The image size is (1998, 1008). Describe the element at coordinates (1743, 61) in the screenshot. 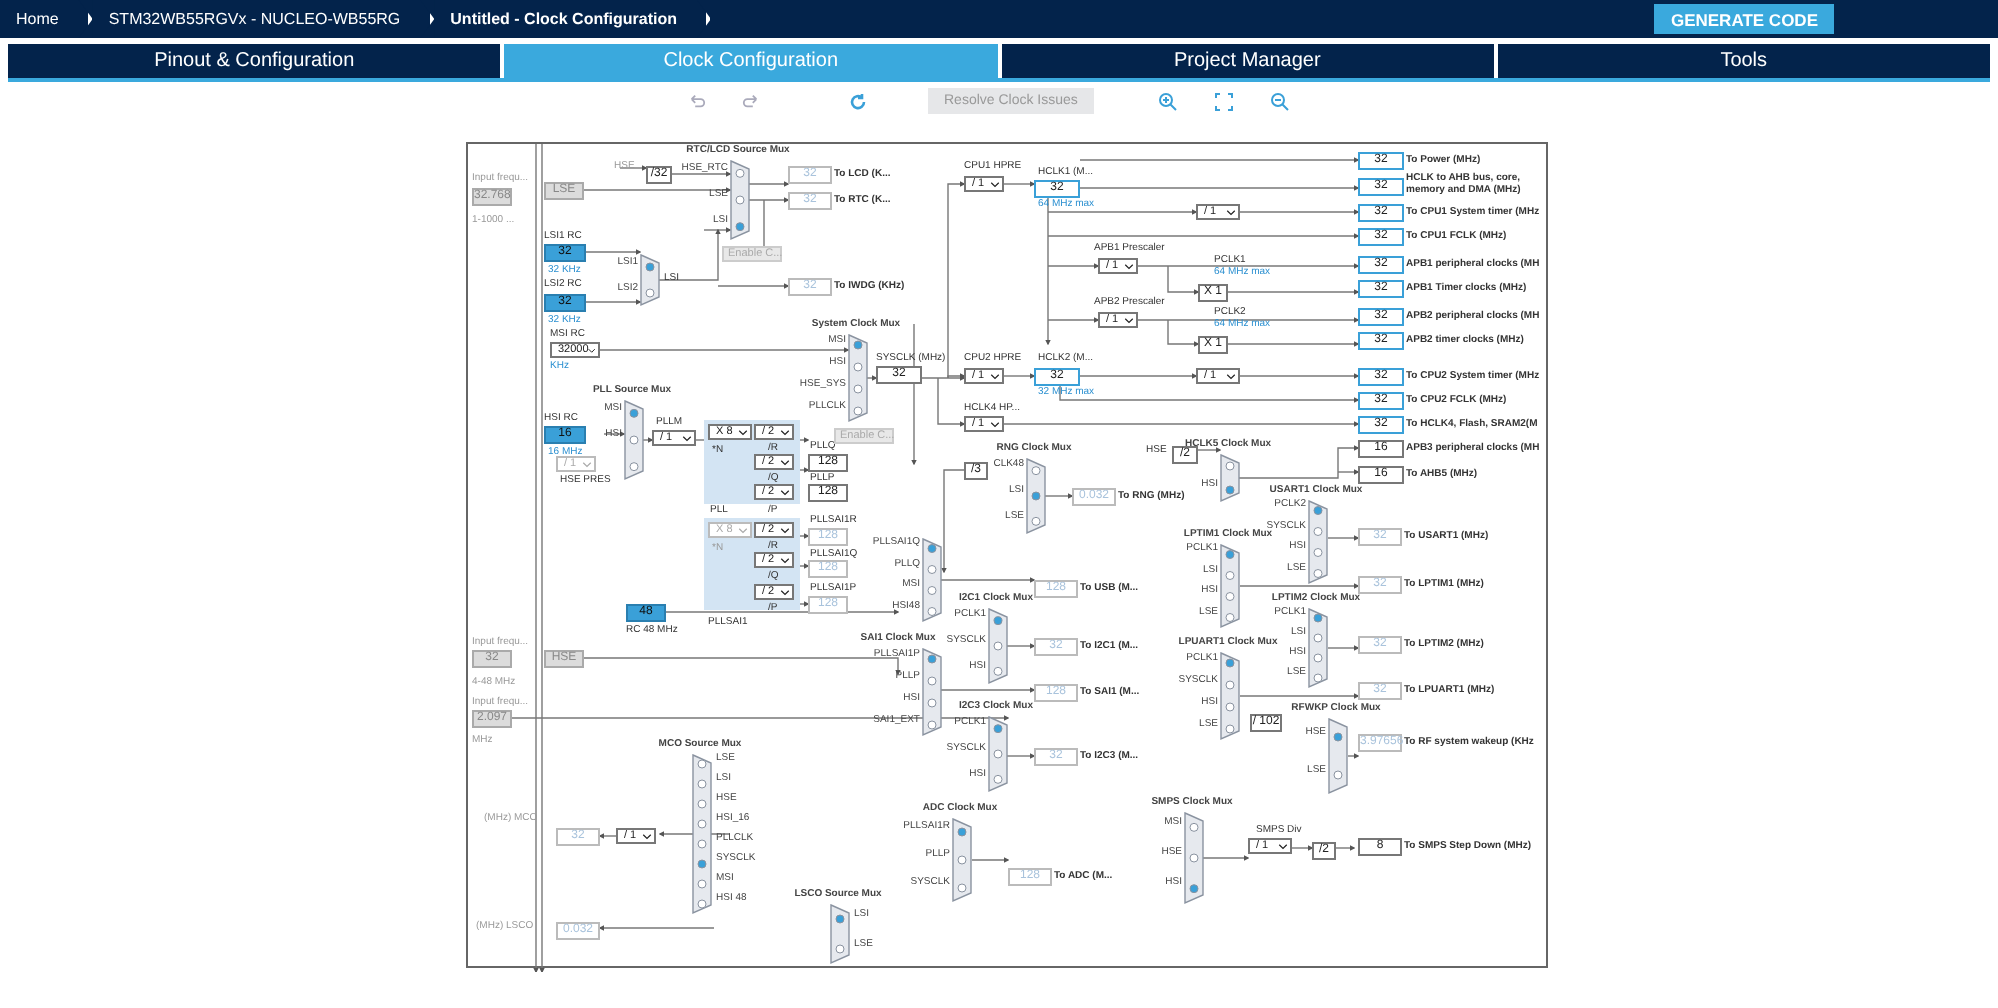

I see `tab: Tools` at that location.